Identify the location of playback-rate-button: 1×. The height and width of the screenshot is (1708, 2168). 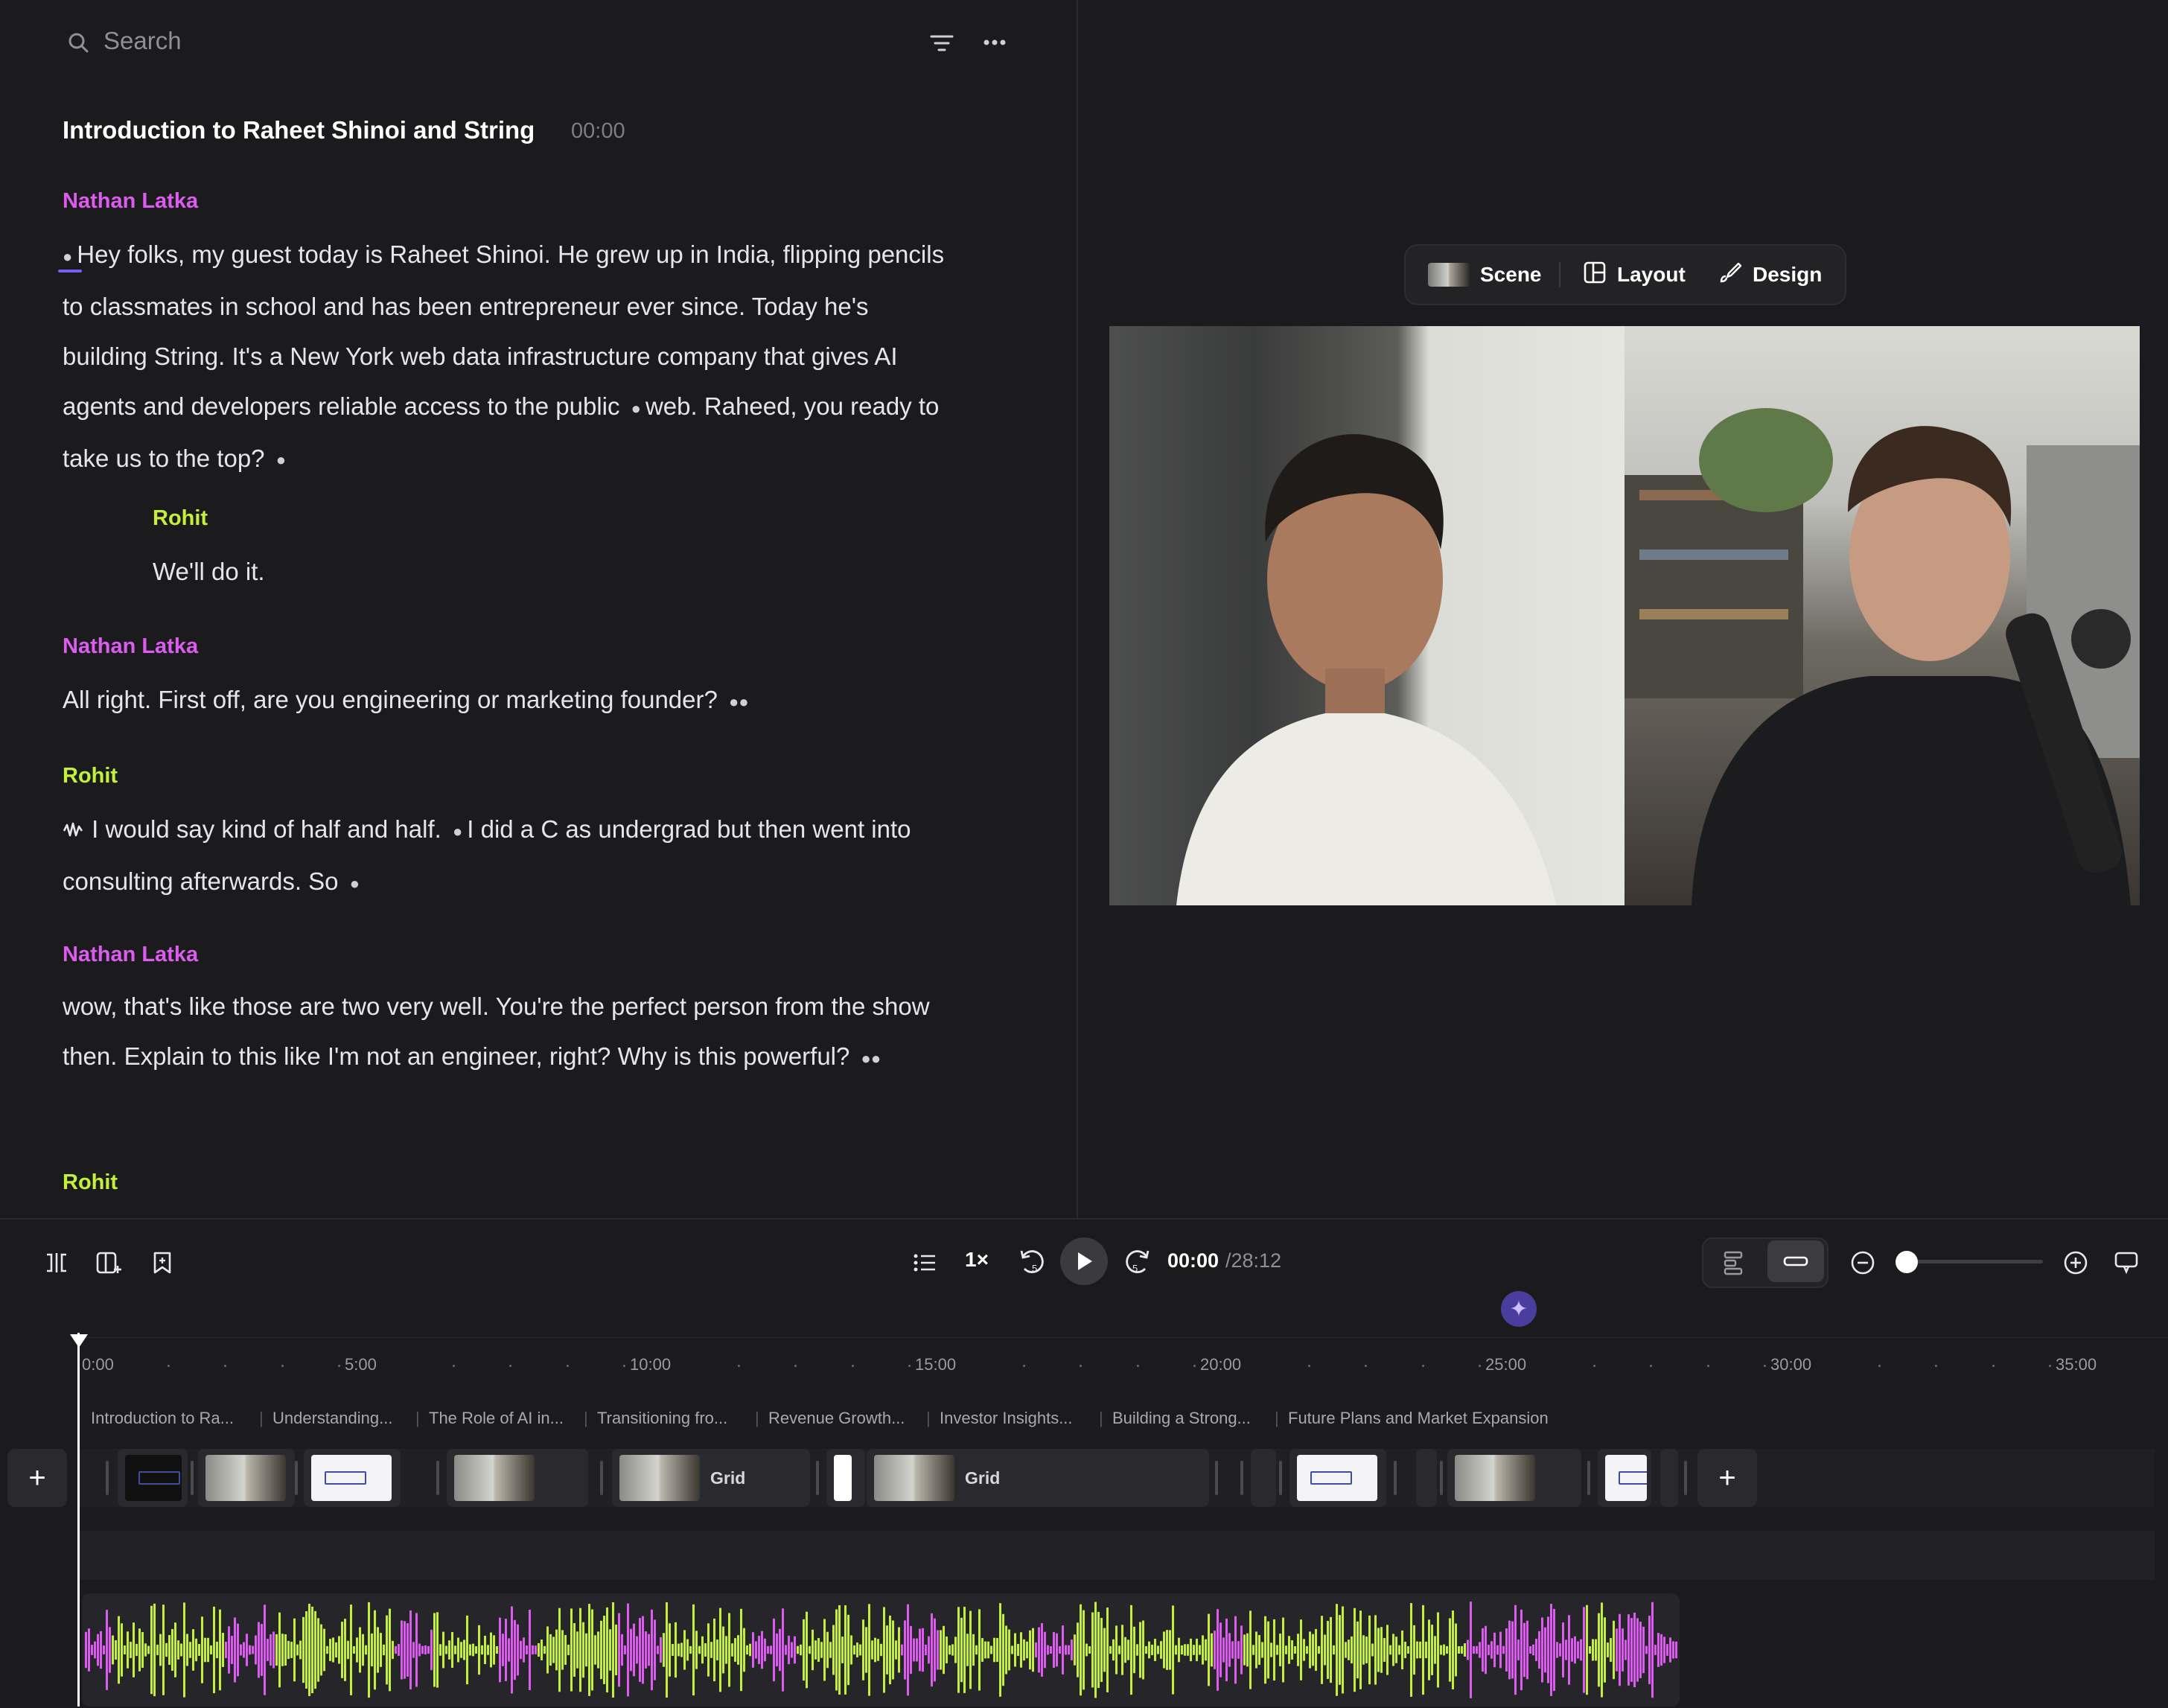
(977, 1260).